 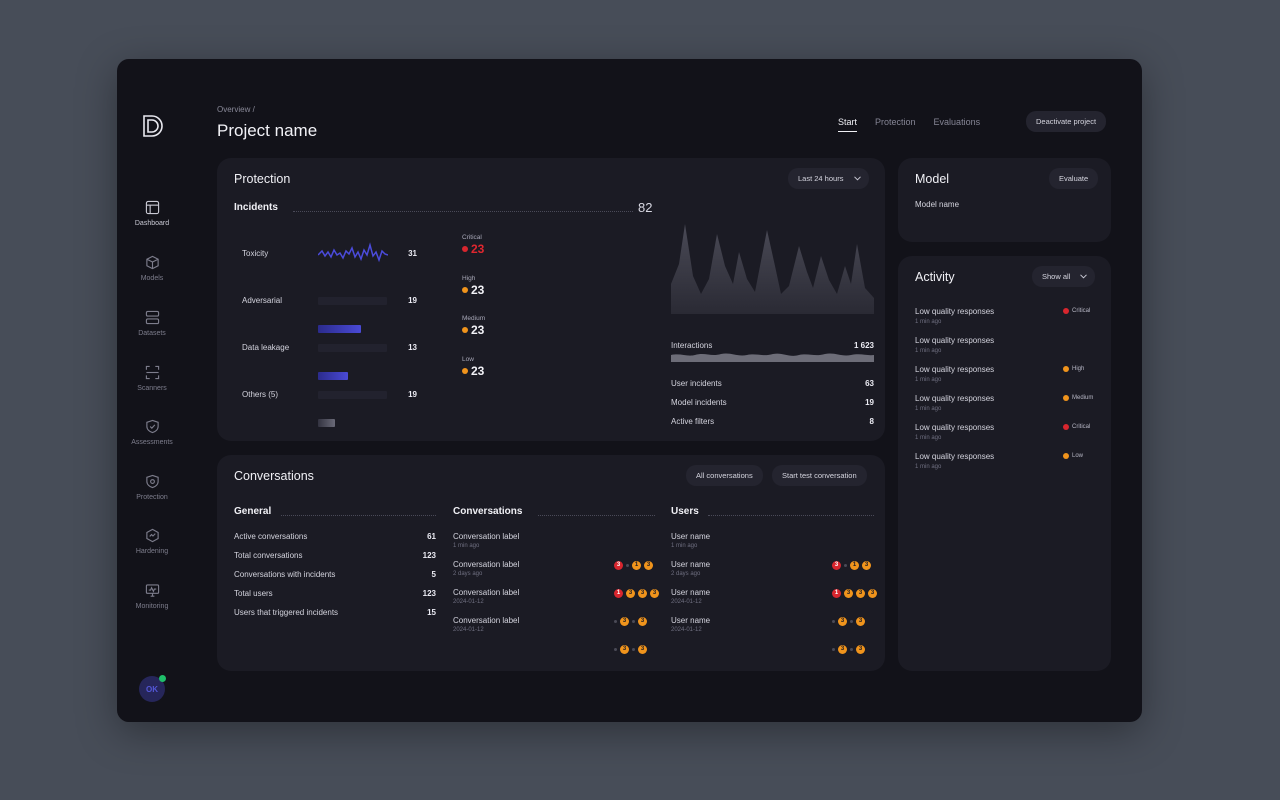 I want to click on sidebar-item-label: Scanners, so click(x=152, y=388).